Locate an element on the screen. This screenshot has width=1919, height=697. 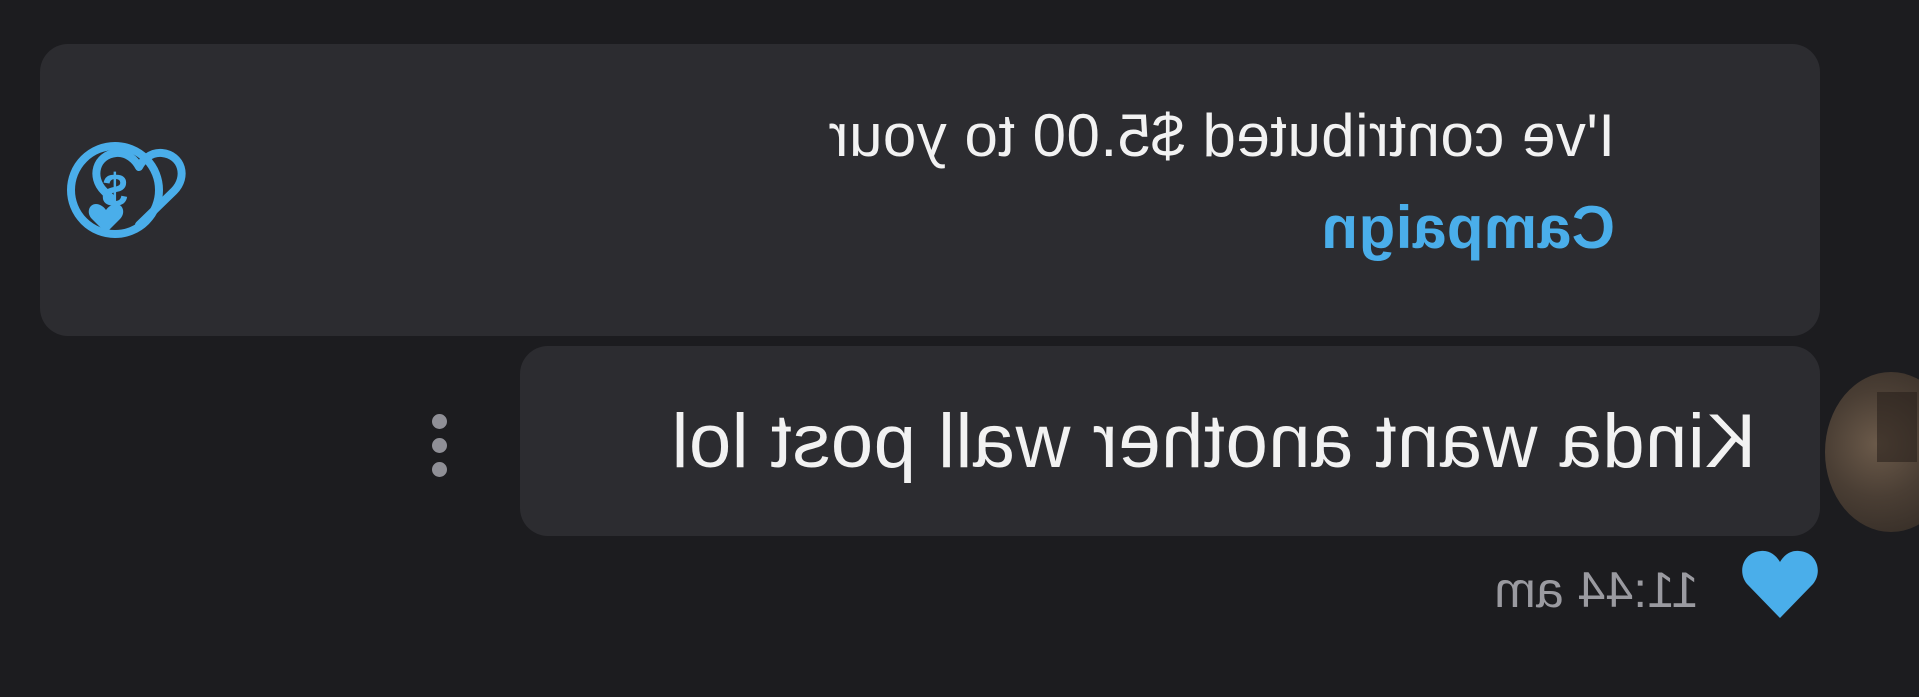
campaign-link: Campaign is located at coordinates (1468, 227).